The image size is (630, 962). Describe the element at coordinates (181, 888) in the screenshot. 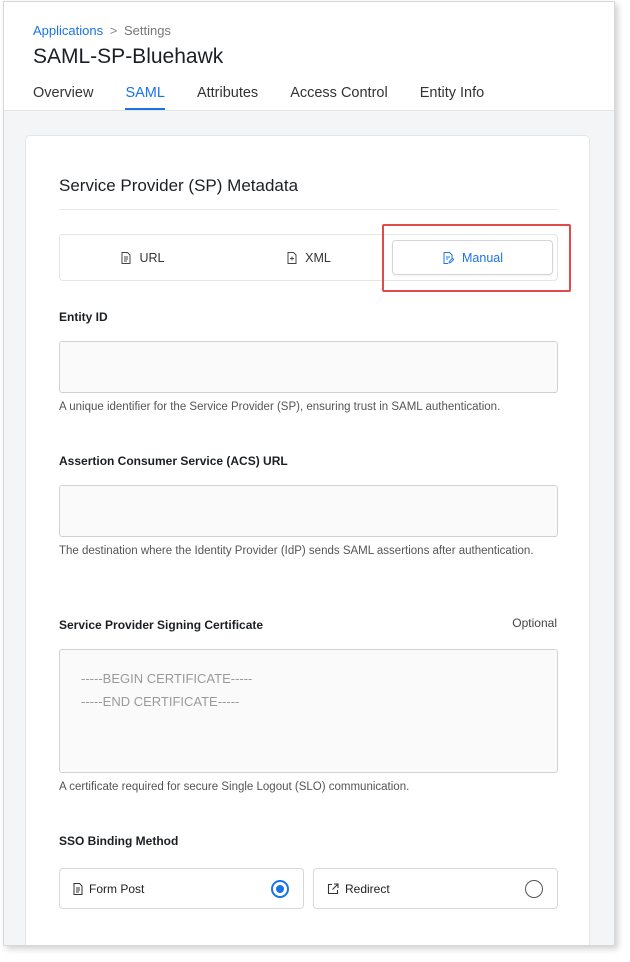

I see `binding-option-form-post: Form Post` at that location.